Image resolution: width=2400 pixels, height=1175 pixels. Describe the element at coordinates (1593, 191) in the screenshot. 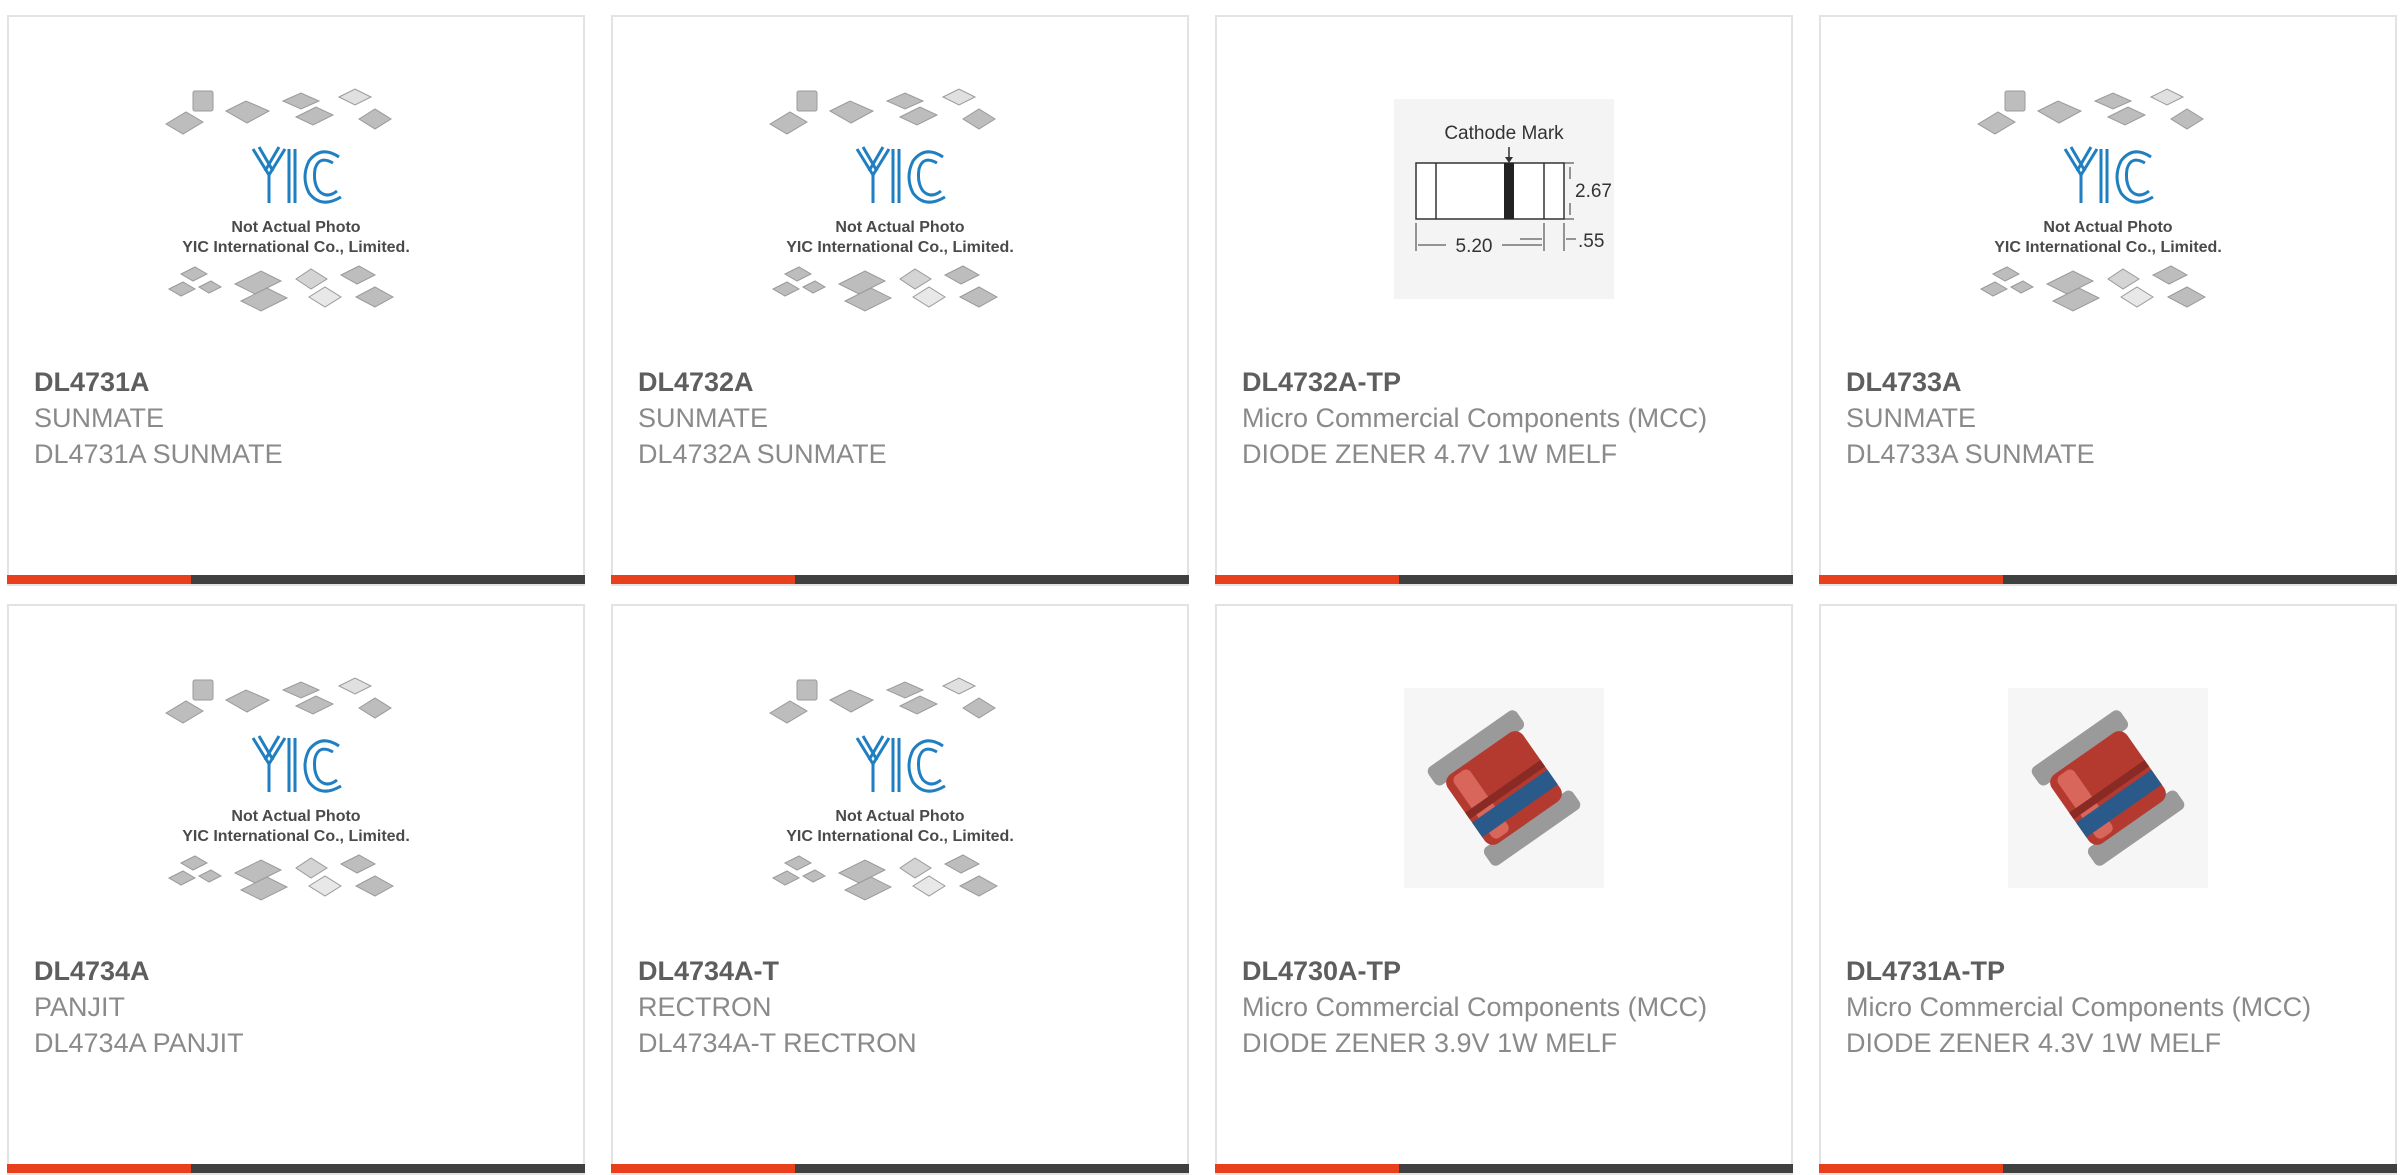

I see `dim-height: 2.67` at that location.